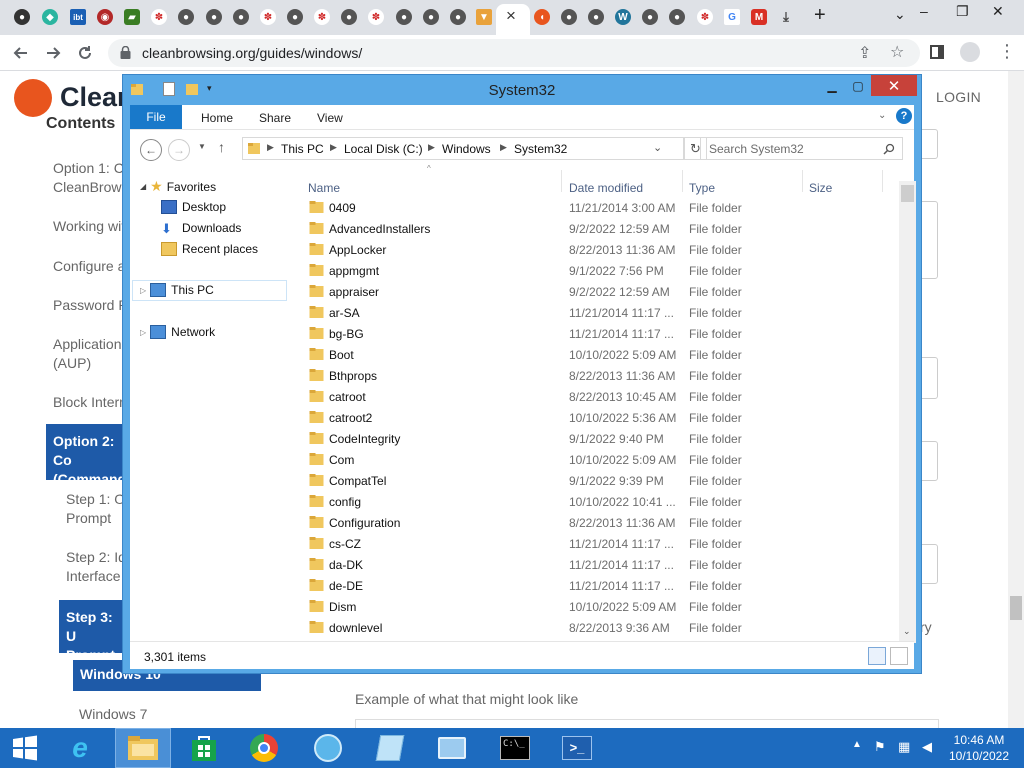 The width and height of the screenshot is (1024, 768). What do you see at coordinates (540, 149) in the screenshot?
I see `breadcrumb-system32: System32` at bounding box center [540, 149].